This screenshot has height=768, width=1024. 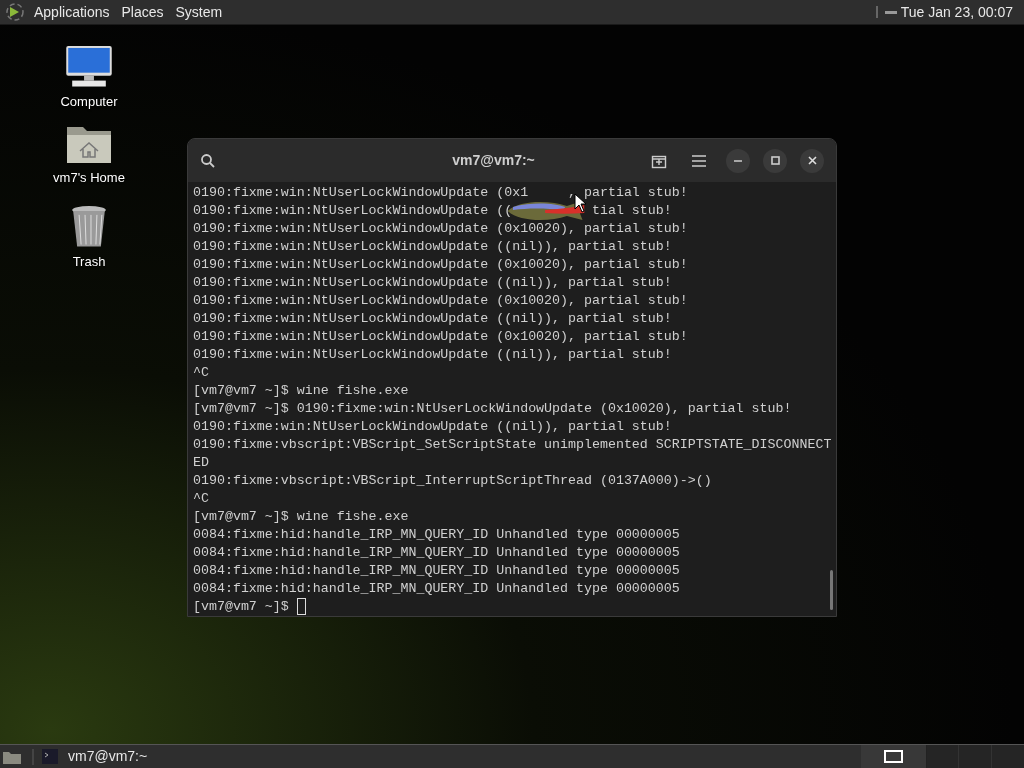 I want to click on scrollbar, so click(x=831, y=590).